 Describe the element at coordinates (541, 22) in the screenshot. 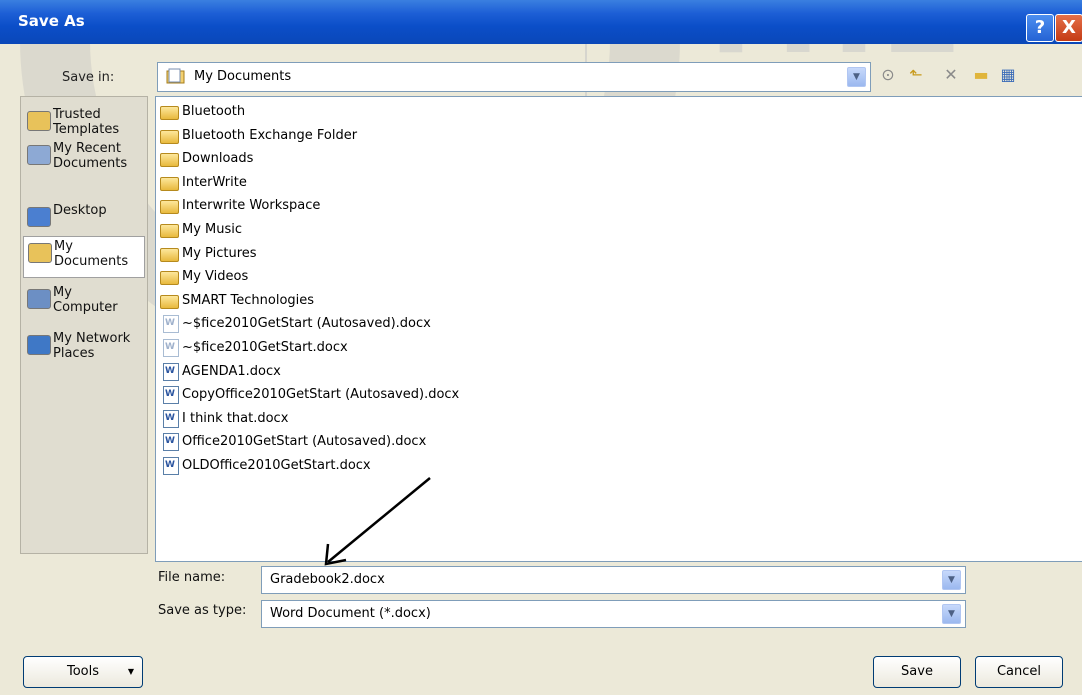

I see `title-bar: Save As ? X` at that location.